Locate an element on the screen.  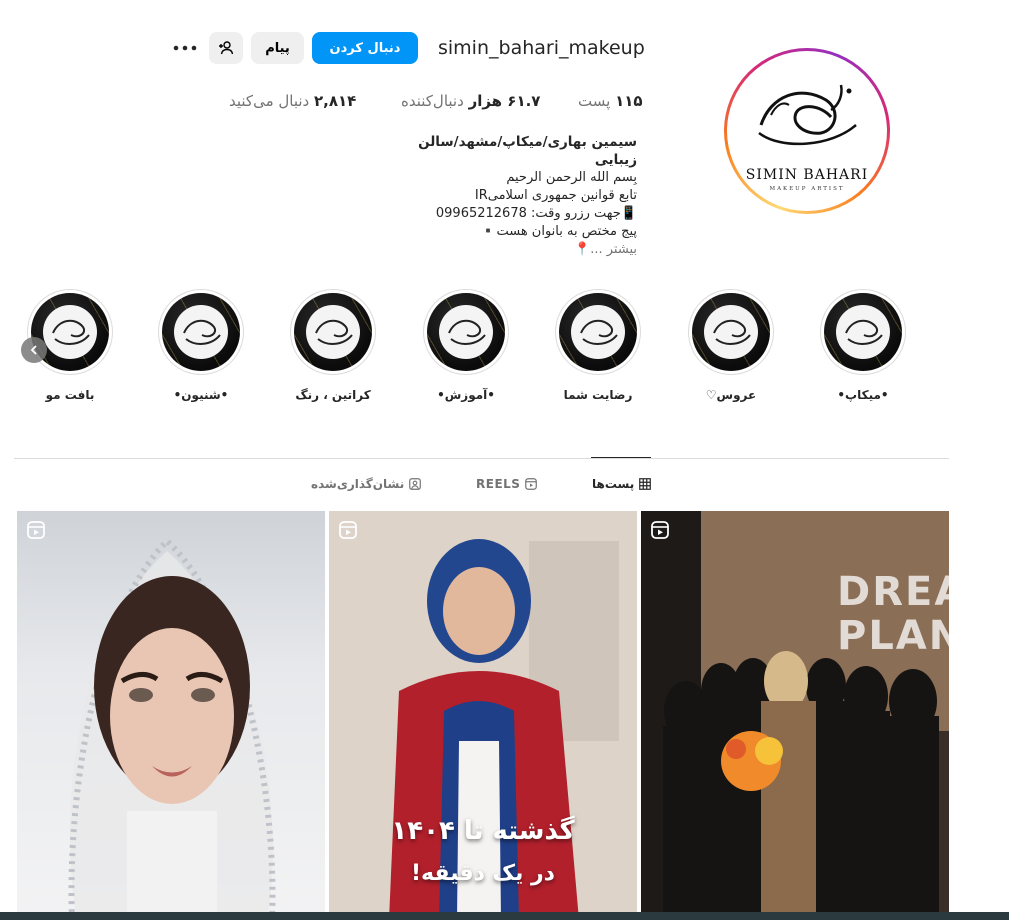
tagged-user-icon is located at coordinates (415, 484).